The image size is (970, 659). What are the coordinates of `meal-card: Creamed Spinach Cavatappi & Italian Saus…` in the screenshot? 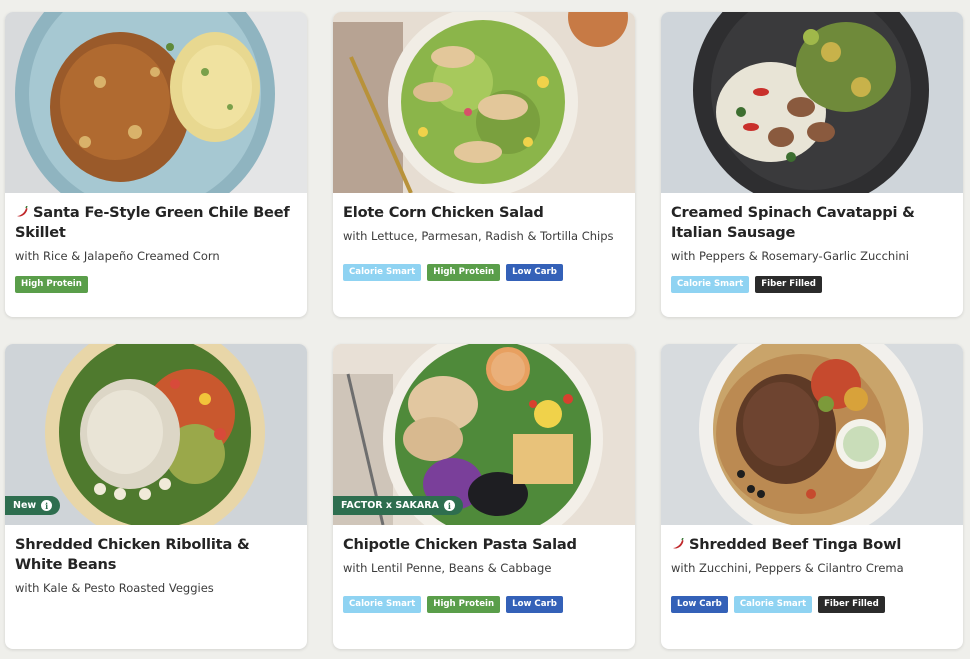 It's located at (812, 164).